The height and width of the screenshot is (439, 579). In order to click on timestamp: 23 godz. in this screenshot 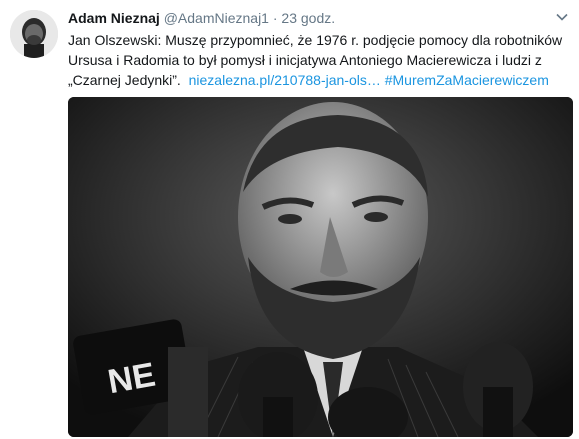, I will do `click(308, 18)`.